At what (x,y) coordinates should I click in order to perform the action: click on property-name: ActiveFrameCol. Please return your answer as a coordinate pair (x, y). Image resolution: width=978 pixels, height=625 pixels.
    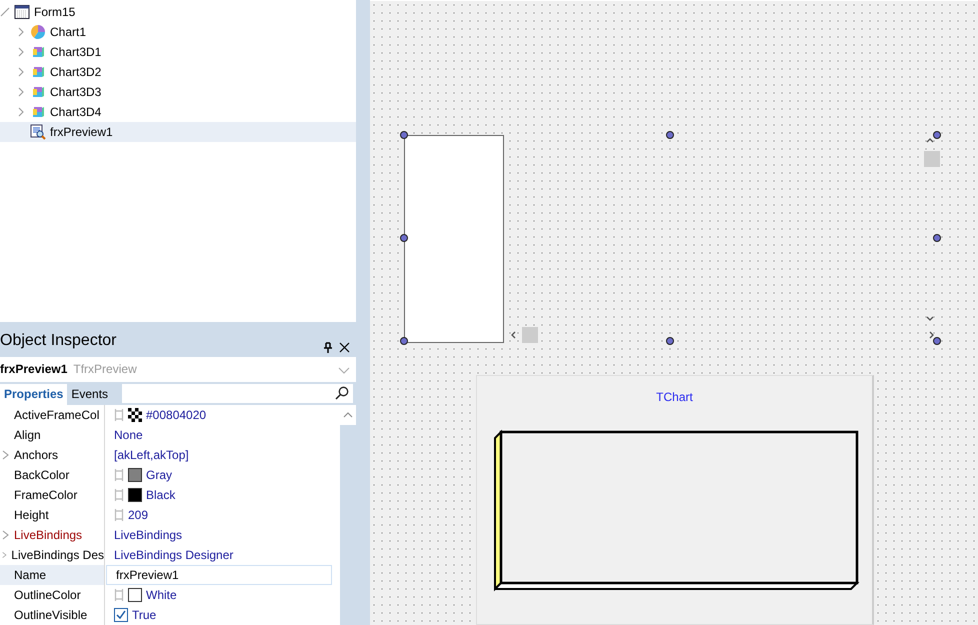
    Looking at the image, I should click on (52, 414).